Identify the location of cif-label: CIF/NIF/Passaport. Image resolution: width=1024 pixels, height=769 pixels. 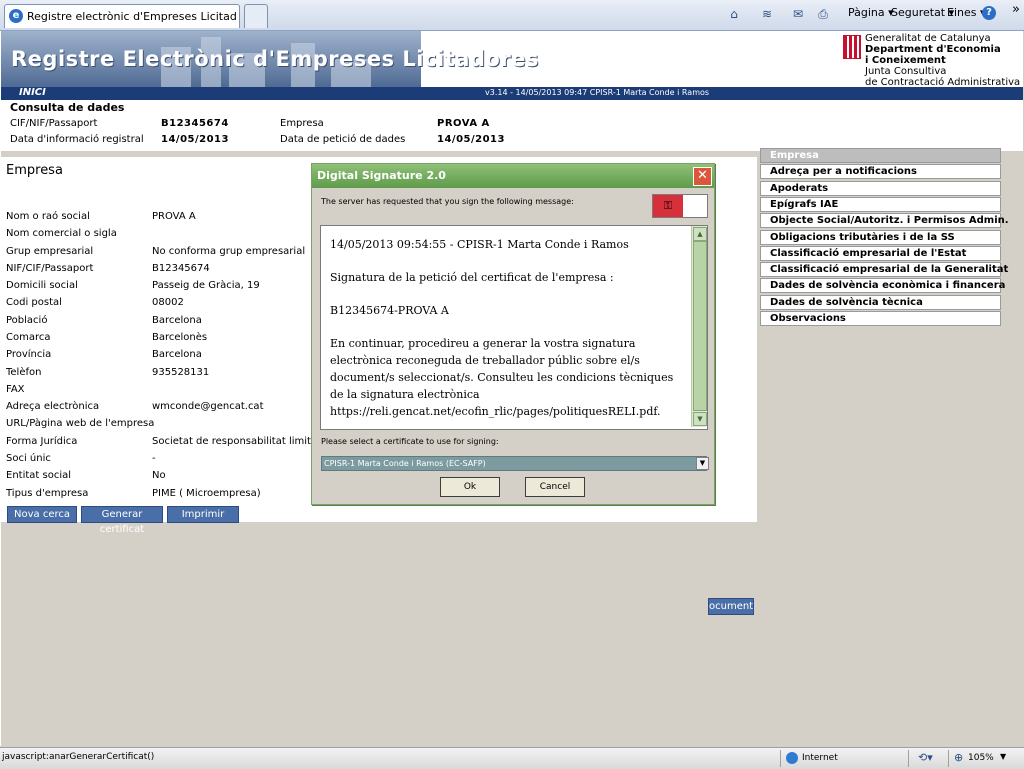
(54, 123).